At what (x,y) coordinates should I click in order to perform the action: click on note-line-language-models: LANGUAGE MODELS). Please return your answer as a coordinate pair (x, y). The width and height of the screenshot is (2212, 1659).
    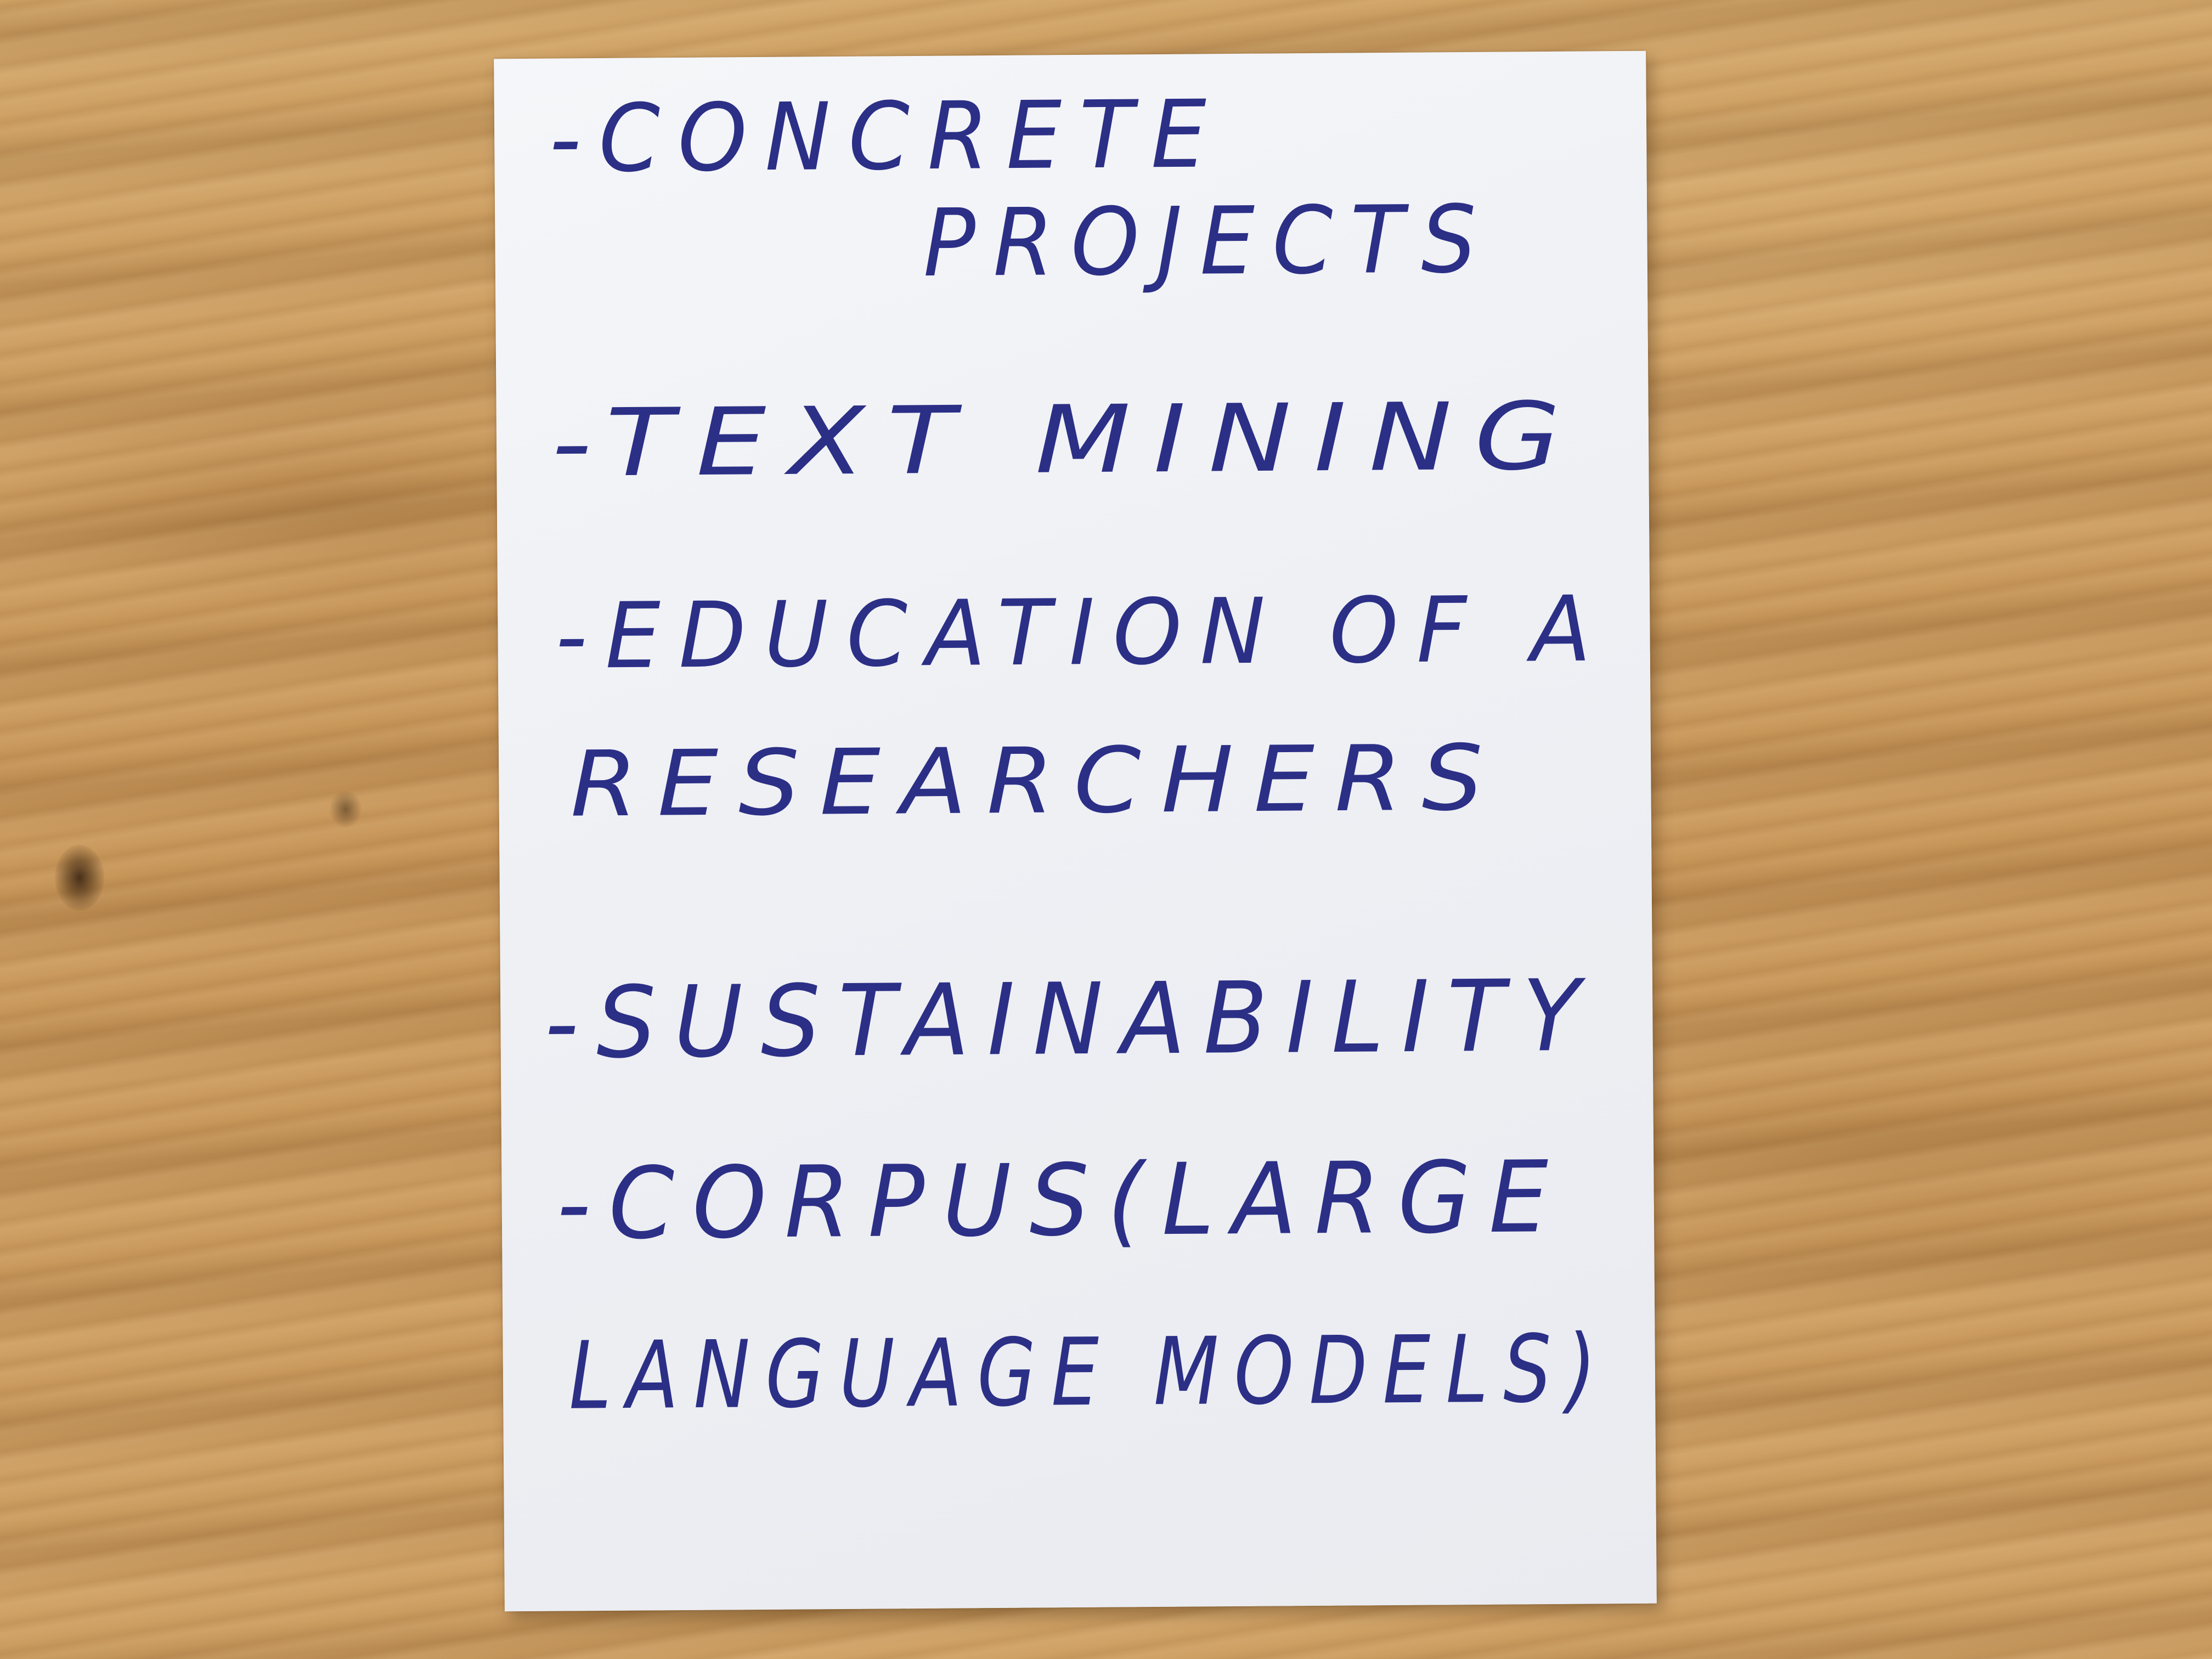
    Looking at the image, I should click on (1089, 1372).